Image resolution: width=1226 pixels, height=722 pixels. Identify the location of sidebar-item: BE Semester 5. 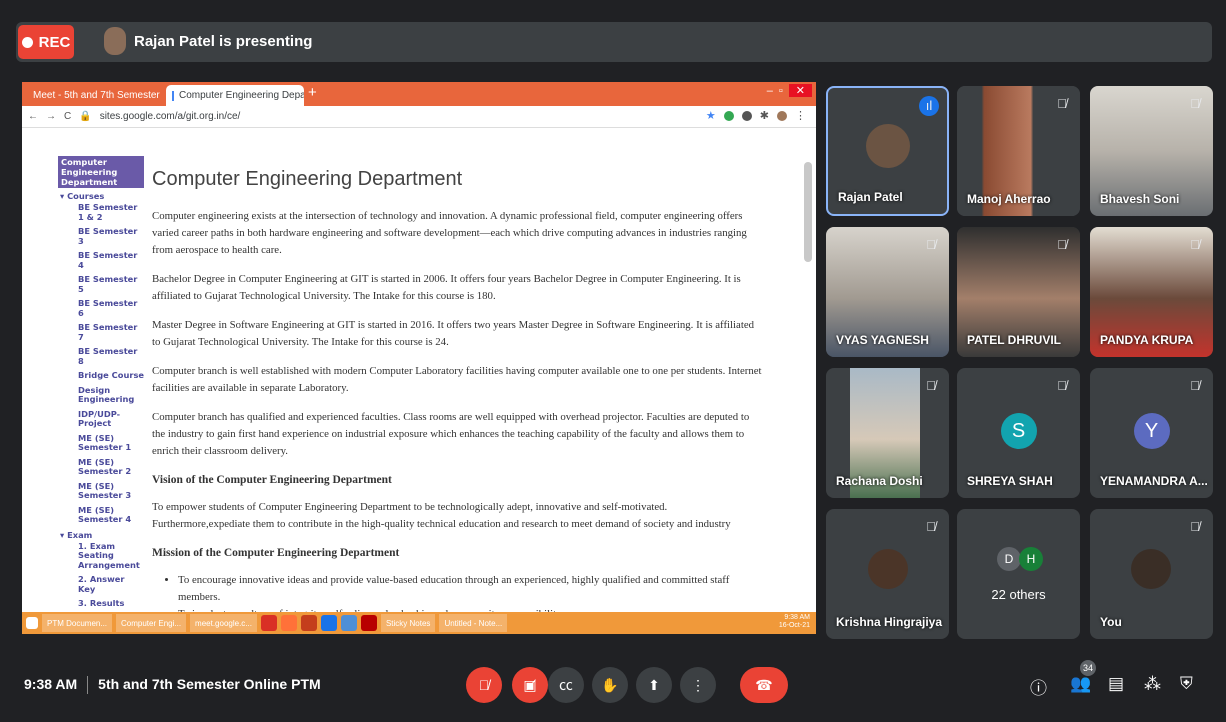
(111, 284).